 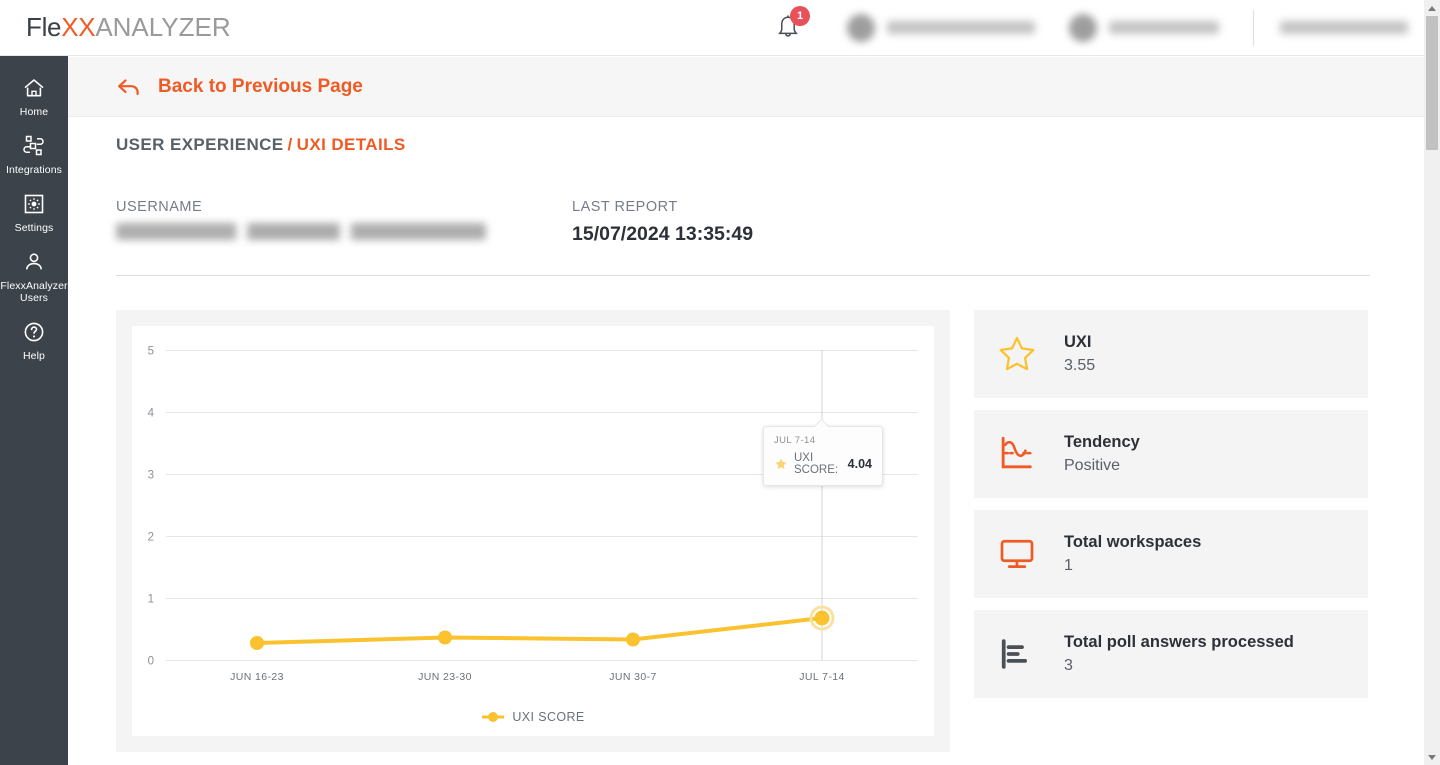 I want to click on x-tick-3: JUL 7-14, so click(x=821, y=677).